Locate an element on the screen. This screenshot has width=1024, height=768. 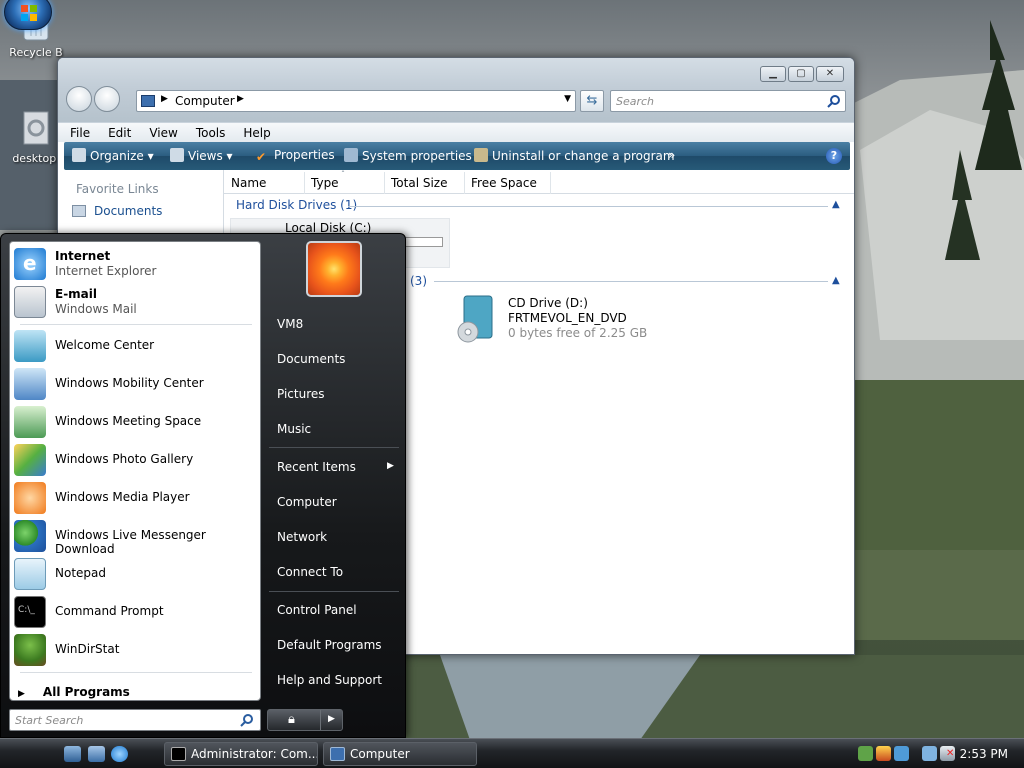
network-tray-icon is located at coordinates (865, 753).